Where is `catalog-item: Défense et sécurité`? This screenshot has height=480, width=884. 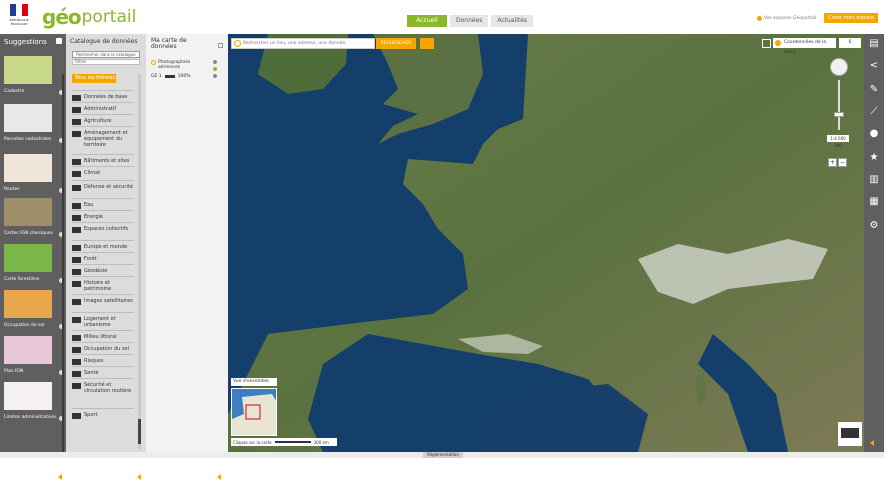
catalog-item: Défense et sécurité is located at coordinates (103, 185).